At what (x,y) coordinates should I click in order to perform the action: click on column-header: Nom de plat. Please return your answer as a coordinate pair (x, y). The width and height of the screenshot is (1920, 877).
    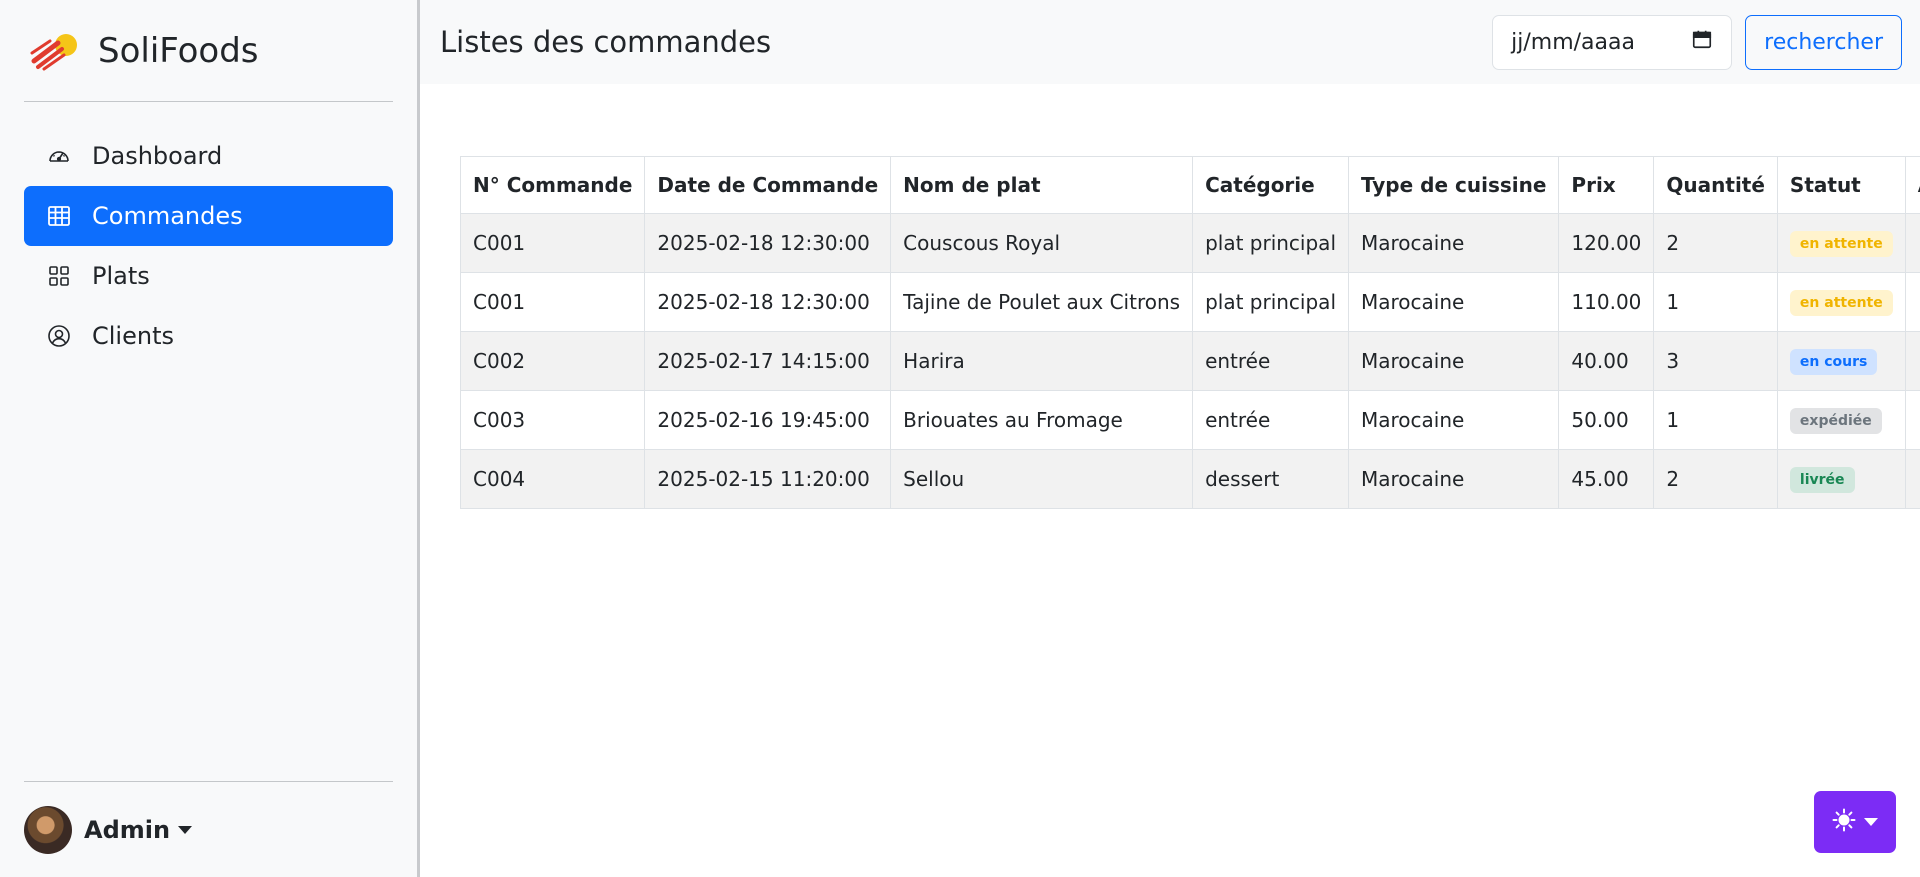
    Looking at the image, I should click on (1042, 185).